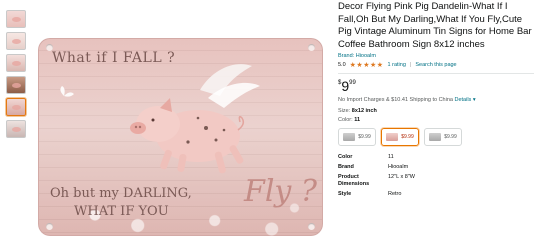 This screenshot has height=240, width=540. What do you see at coordinates (342, 65) in the screenshot?
I see `rating-value: 5.0` at bounding box center [342, 65].